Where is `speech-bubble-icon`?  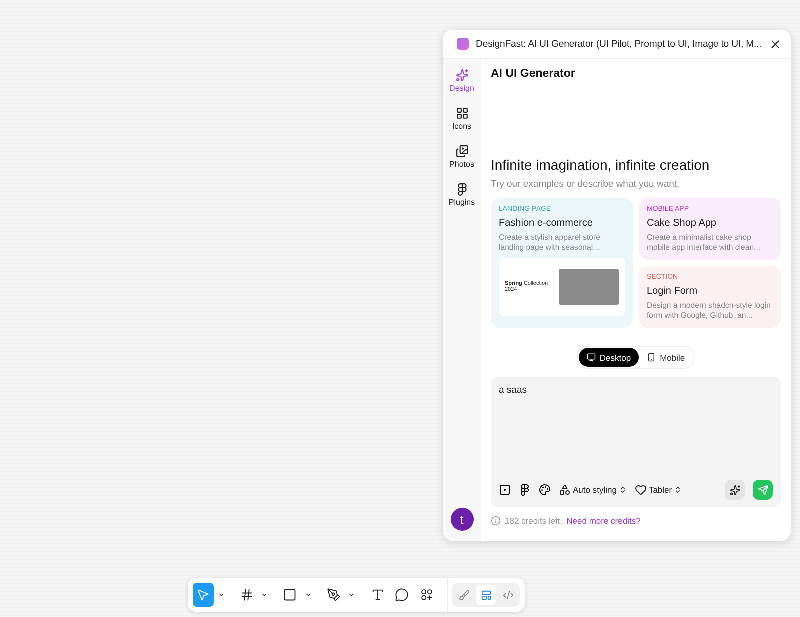 speech-bubble-icon is located at coordinates (402, 595).